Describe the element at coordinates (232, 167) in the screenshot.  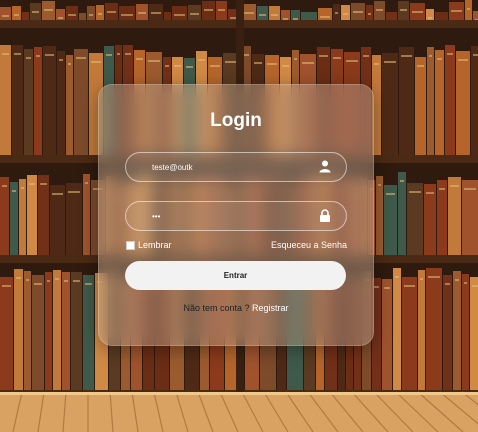
I see `email-input` at that location.